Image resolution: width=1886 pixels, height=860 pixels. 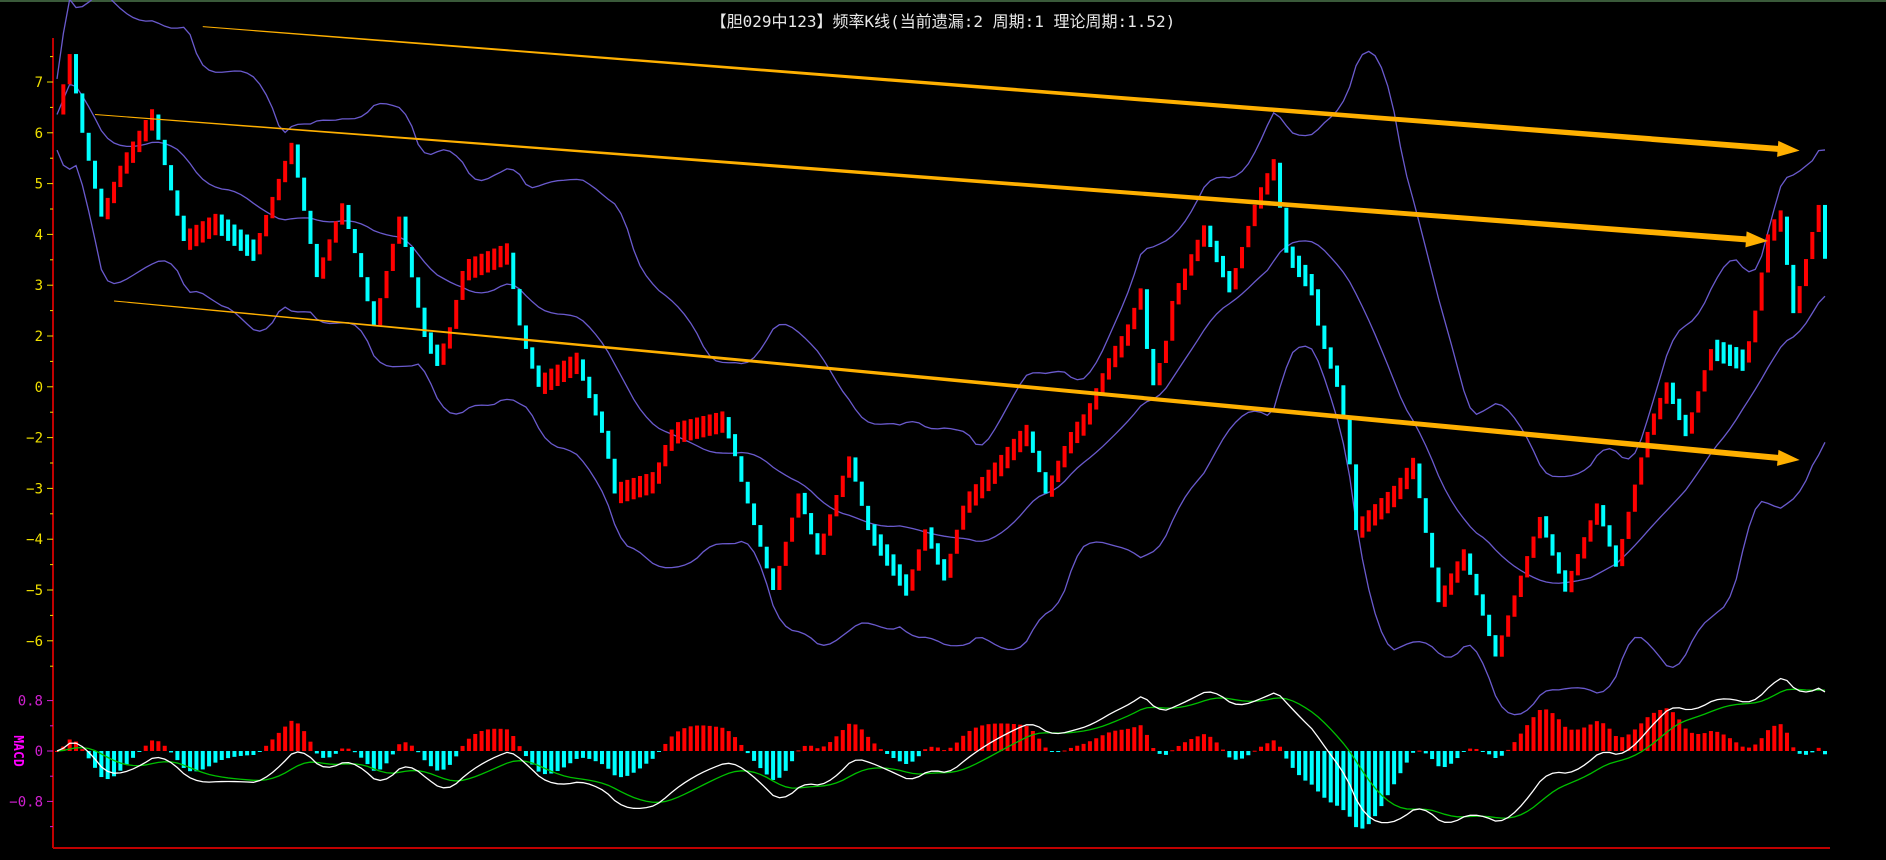 What do you see at coordinates (39, 134) in the screenshot?
I see `y-tick-label: 6` at bounding box center [39, 134].